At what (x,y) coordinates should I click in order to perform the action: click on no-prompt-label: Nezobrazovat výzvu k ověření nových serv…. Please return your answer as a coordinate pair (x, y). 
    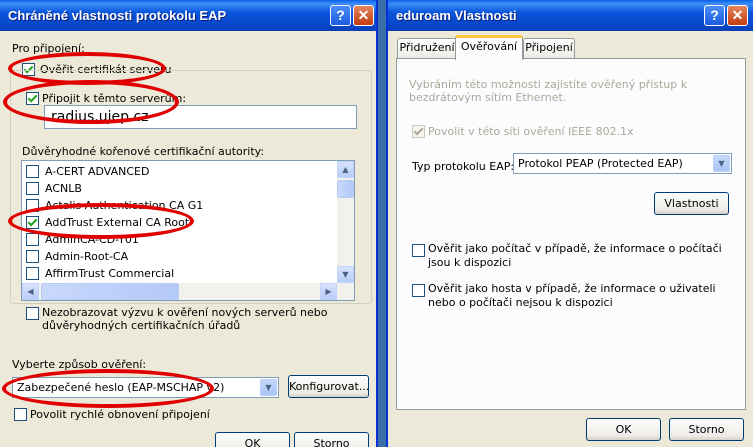
    Looking at the image, I should click on (185, 319).